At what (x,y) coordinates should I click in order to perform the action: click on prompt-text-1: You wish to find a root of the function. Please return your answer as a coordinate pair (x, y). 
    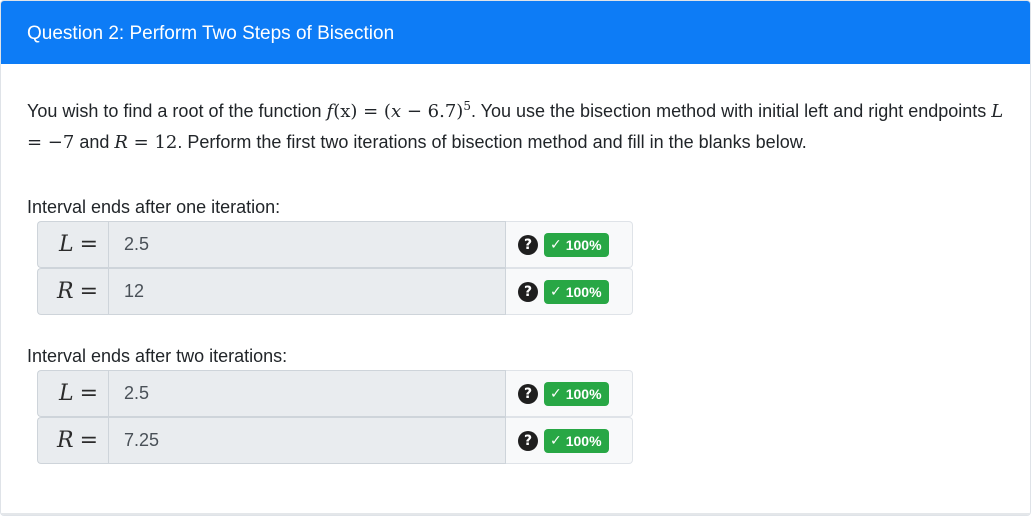
    Looking at the image, I should click on (177, 111).